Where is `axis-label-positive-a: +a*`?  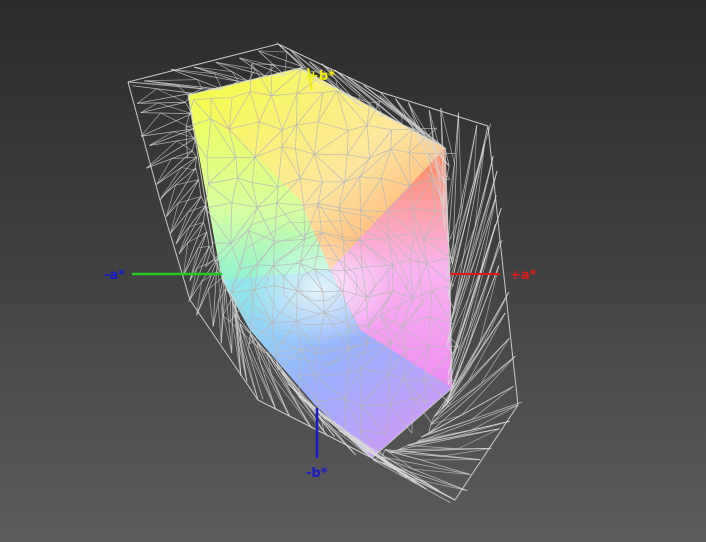
axis-label-positive-a: +a* is located at coordinates (523, 275).